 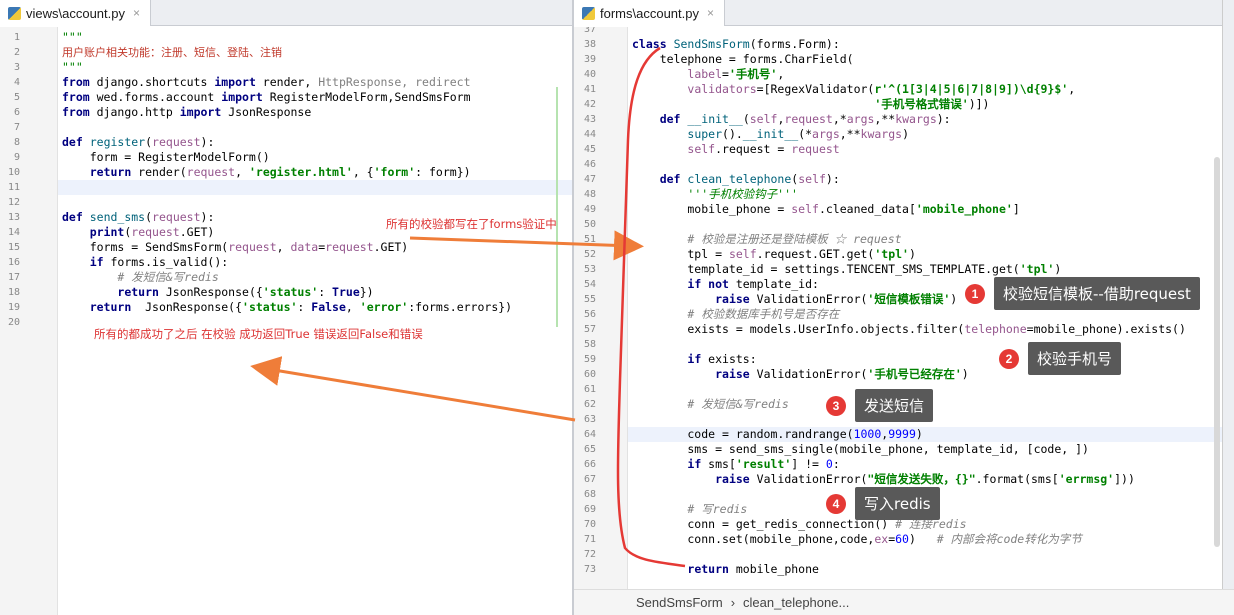 I want to click on callout-badge-1: 1, so click(x=975, y=294).